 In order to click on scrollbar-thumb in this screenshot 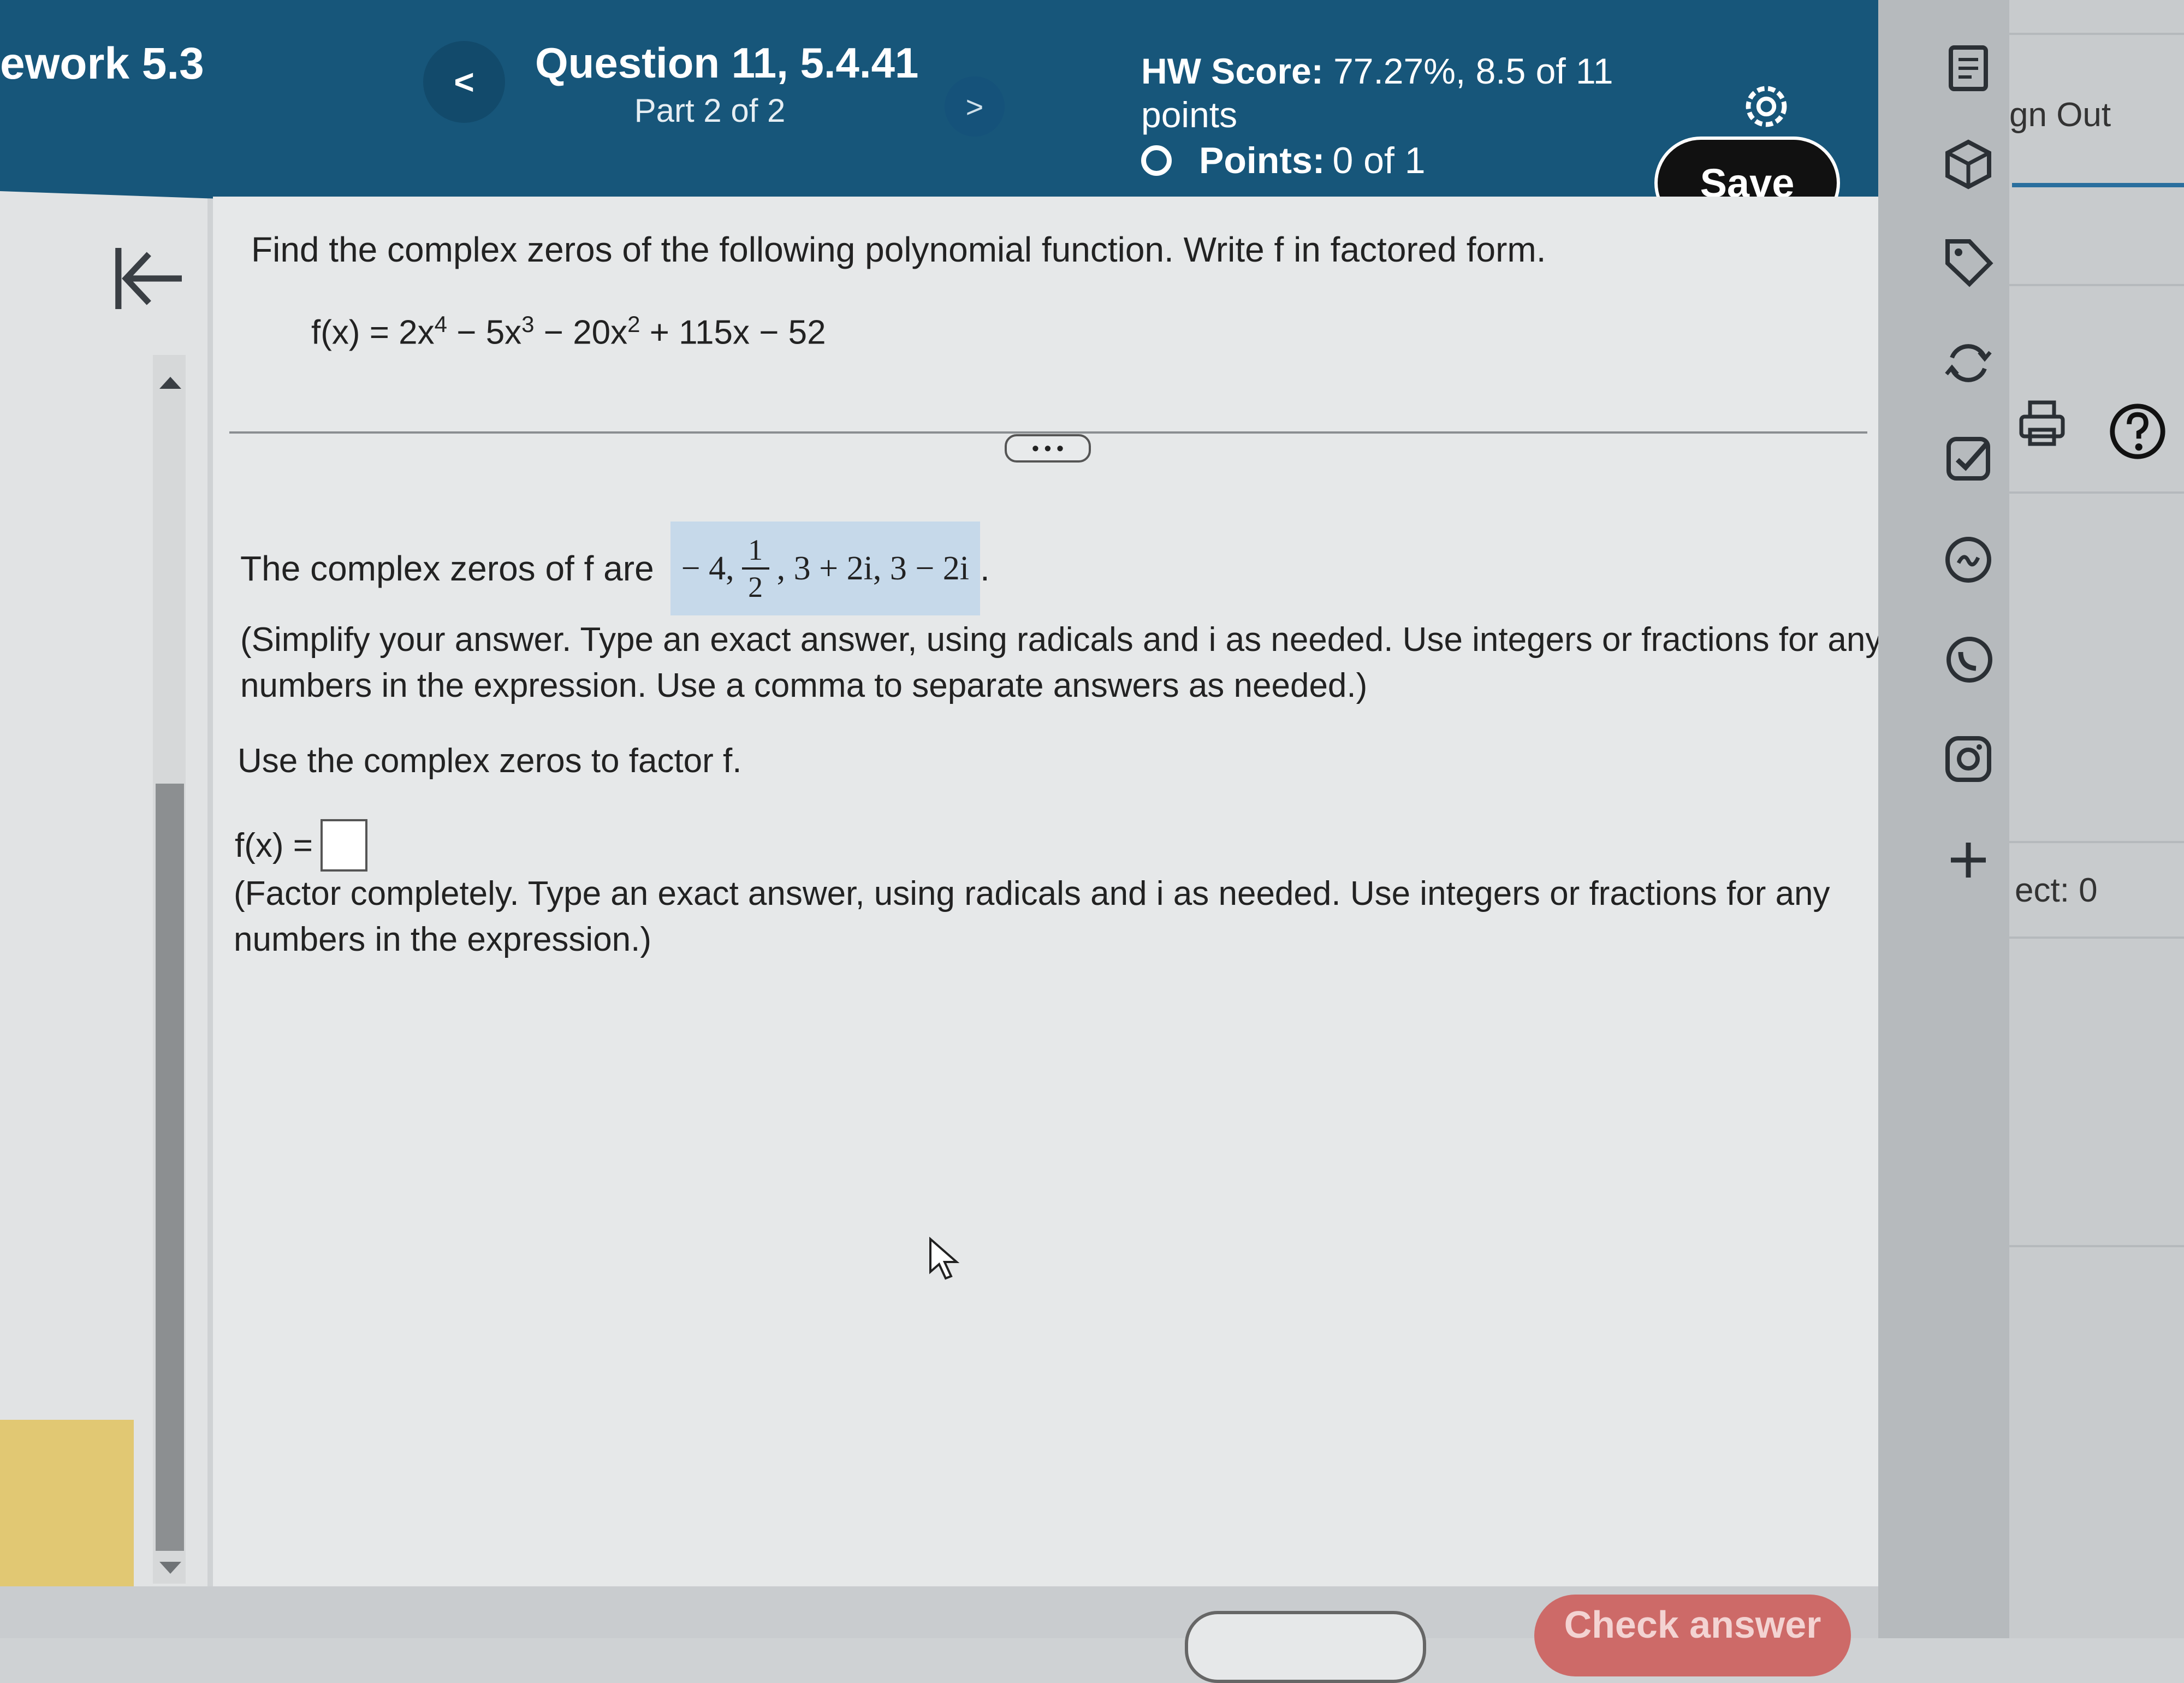, I will do `click(170, 1167)`.